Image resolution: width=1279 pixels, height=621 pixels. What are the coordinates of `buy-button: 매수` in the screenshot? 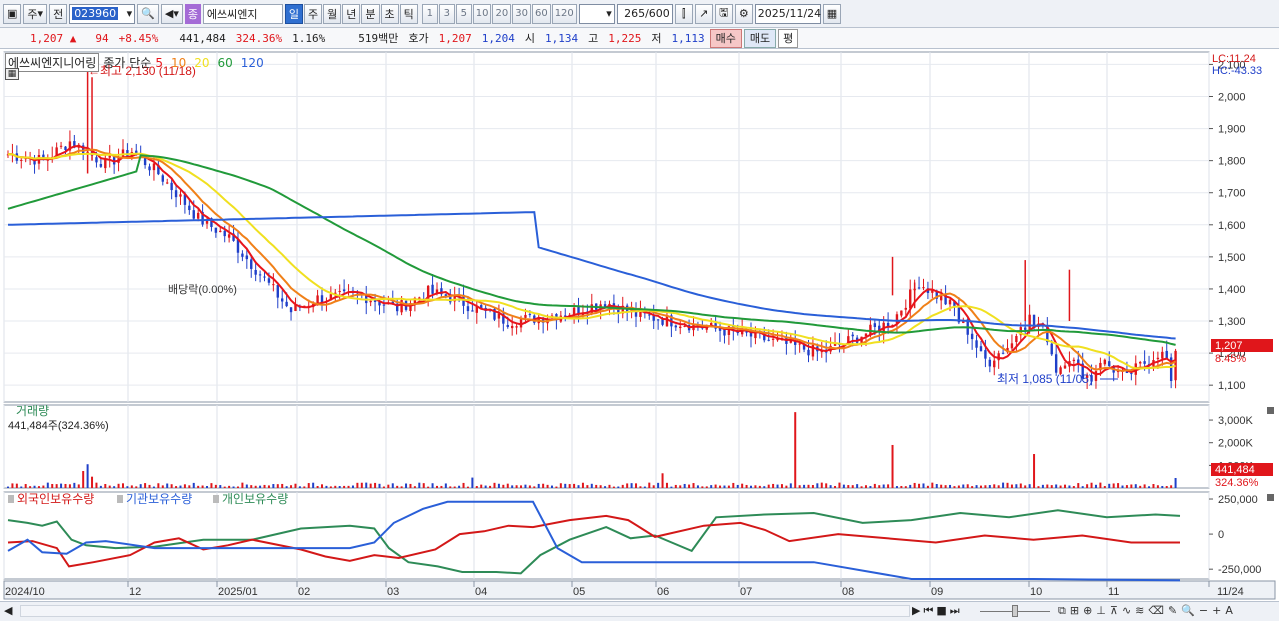 It's located at (725, 38).